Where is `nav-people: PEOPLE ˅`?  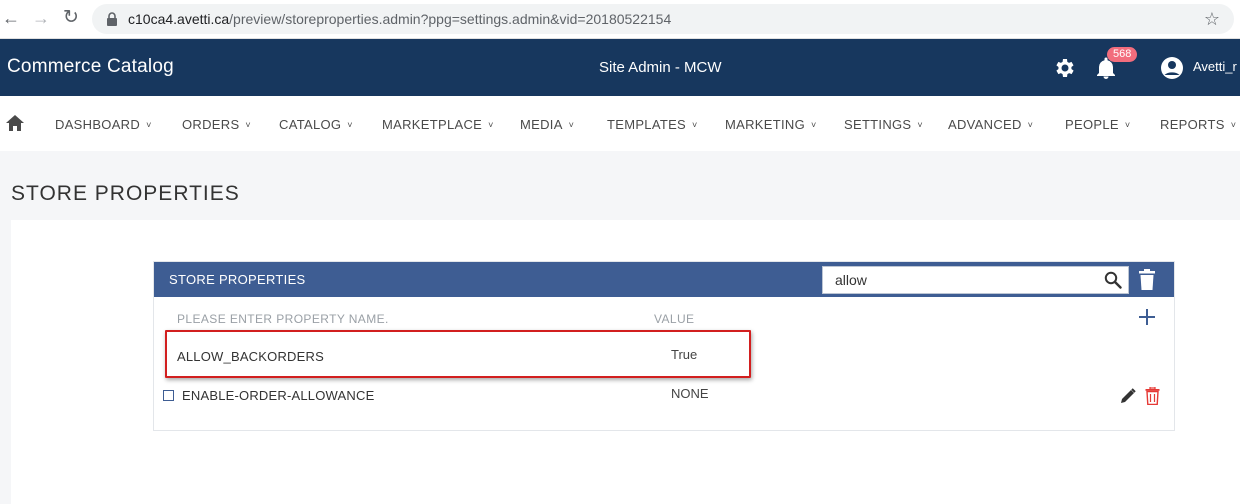
nav-people: PEOPLE ˅ is located at coordinates (1097, 124).